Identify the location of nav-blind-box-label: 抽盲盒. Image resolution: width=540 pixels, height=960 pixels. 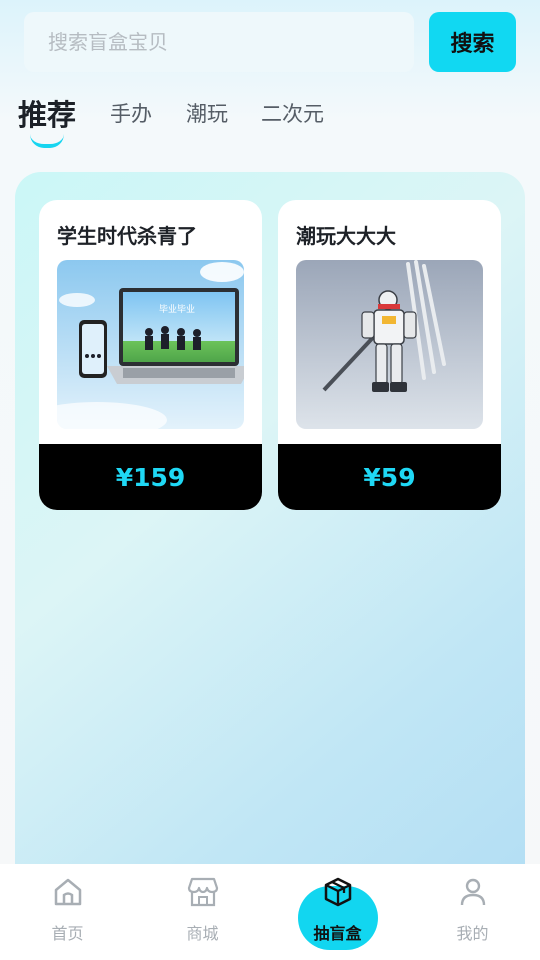
(337, 933).